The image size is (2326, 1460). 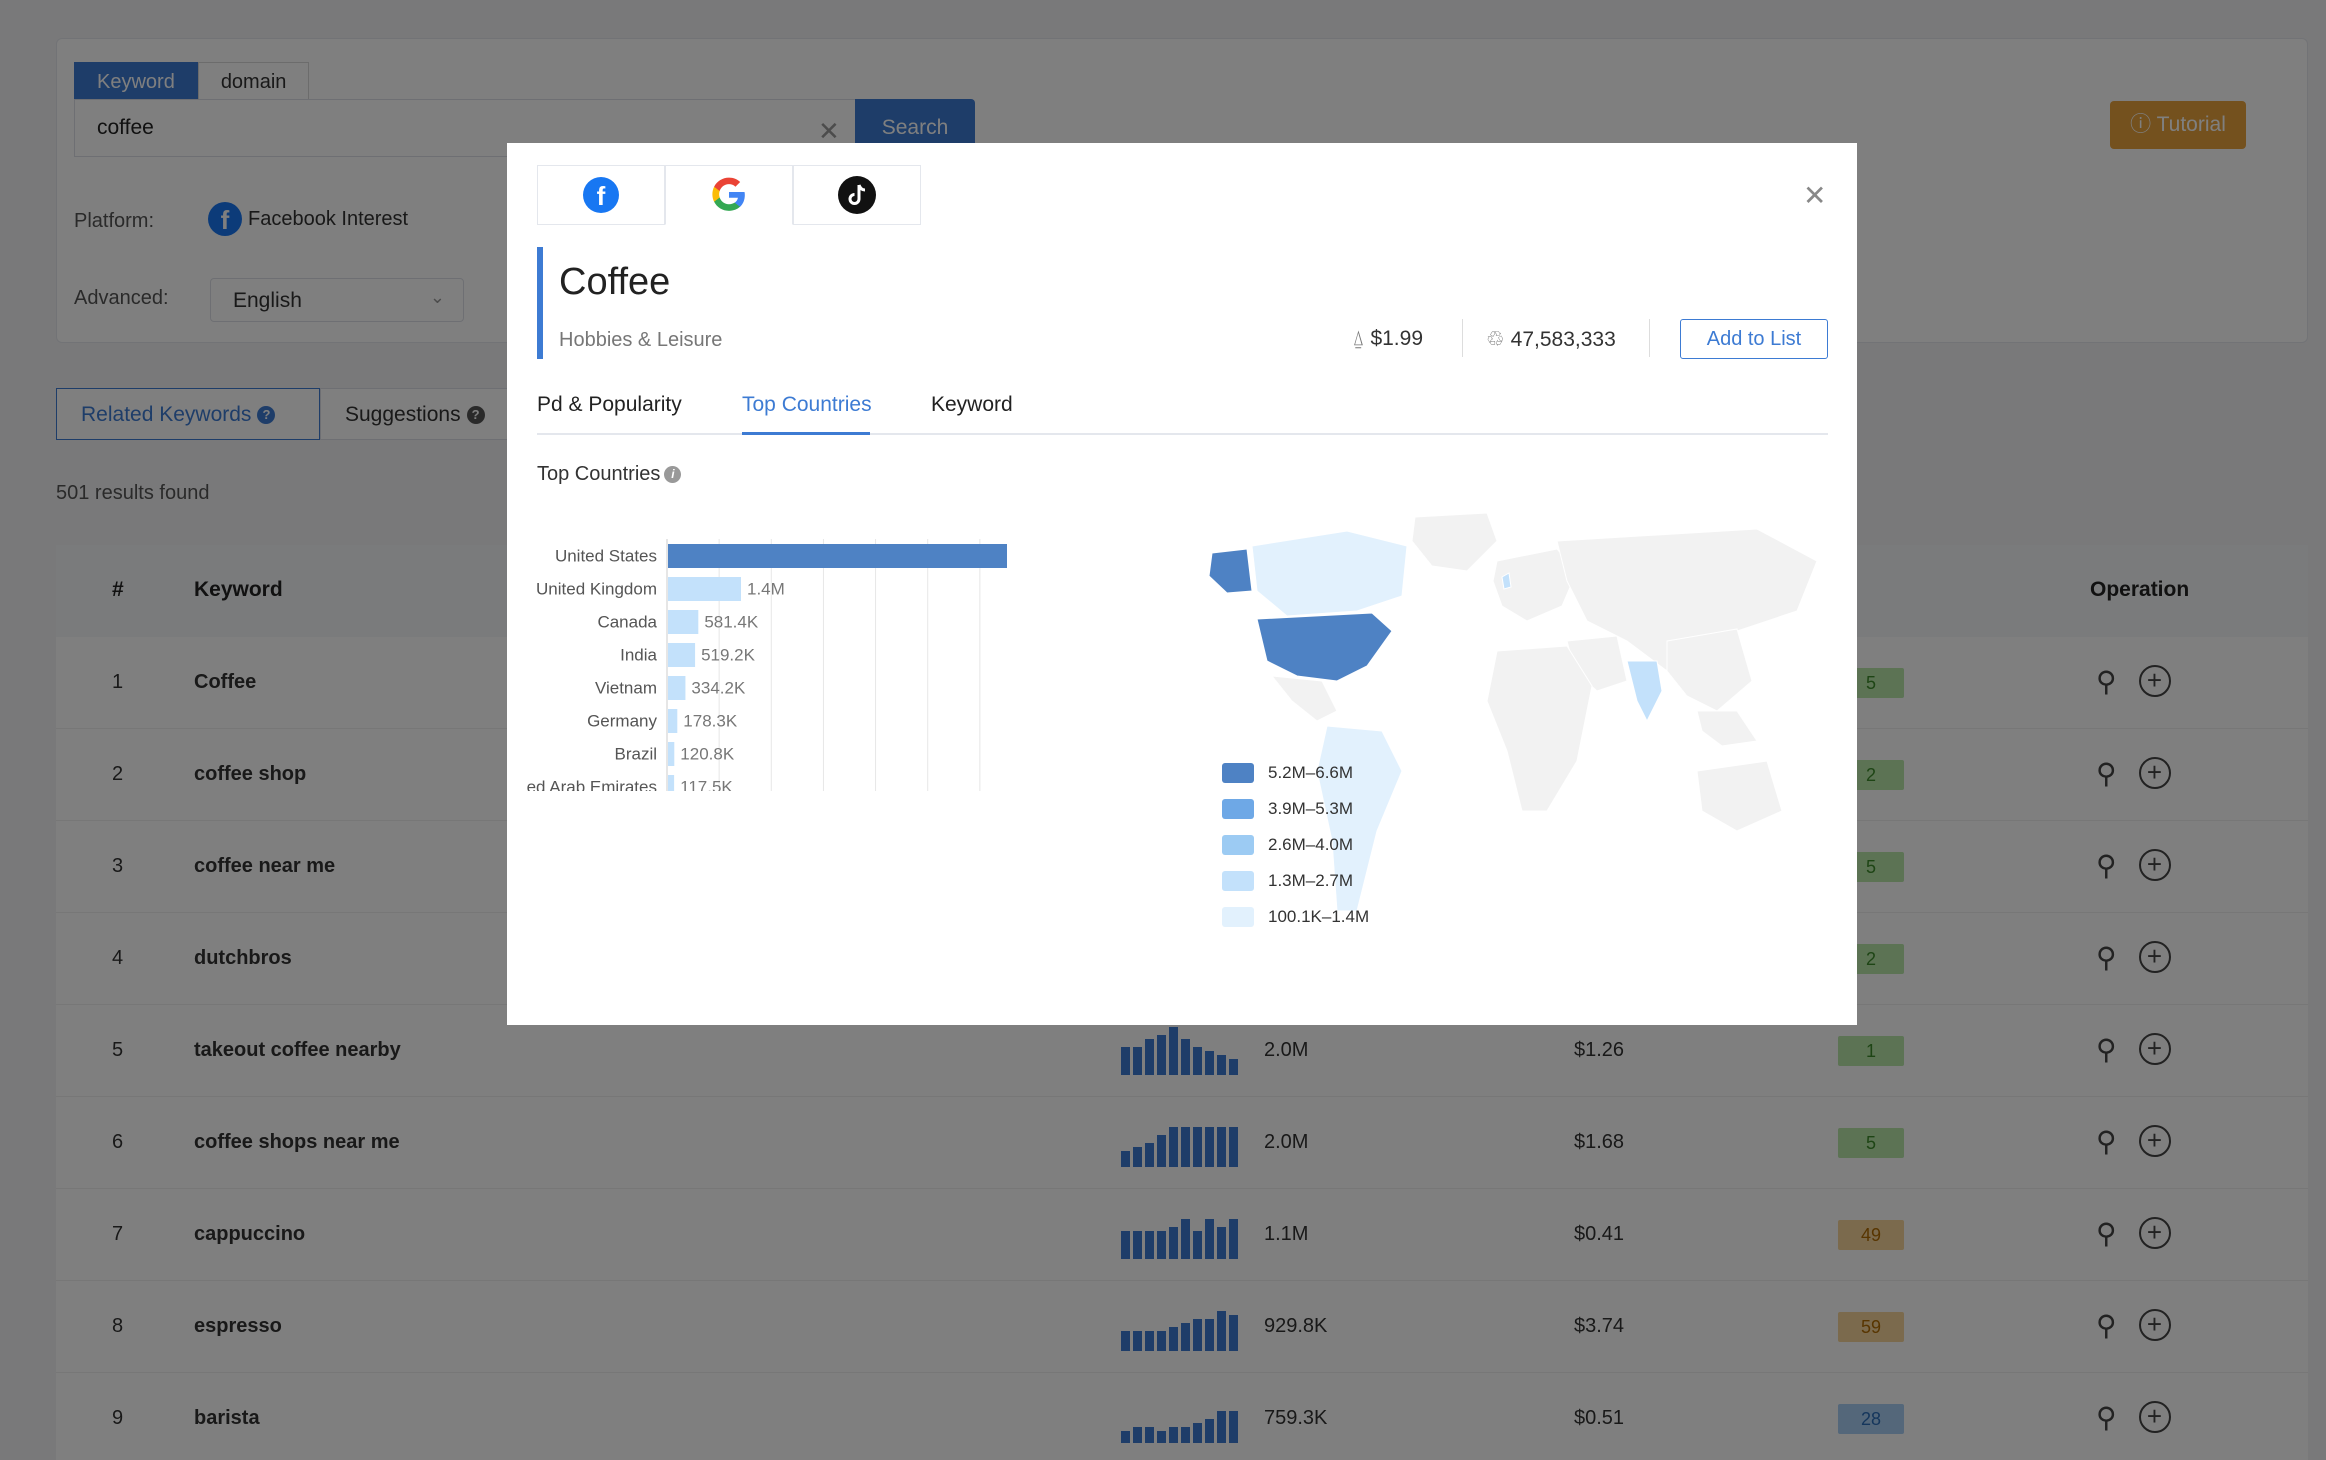 What do you see at coordinates (1709, 670) in the screenshot?
I see `map-east-asia` at bounding box center [1709, 670].